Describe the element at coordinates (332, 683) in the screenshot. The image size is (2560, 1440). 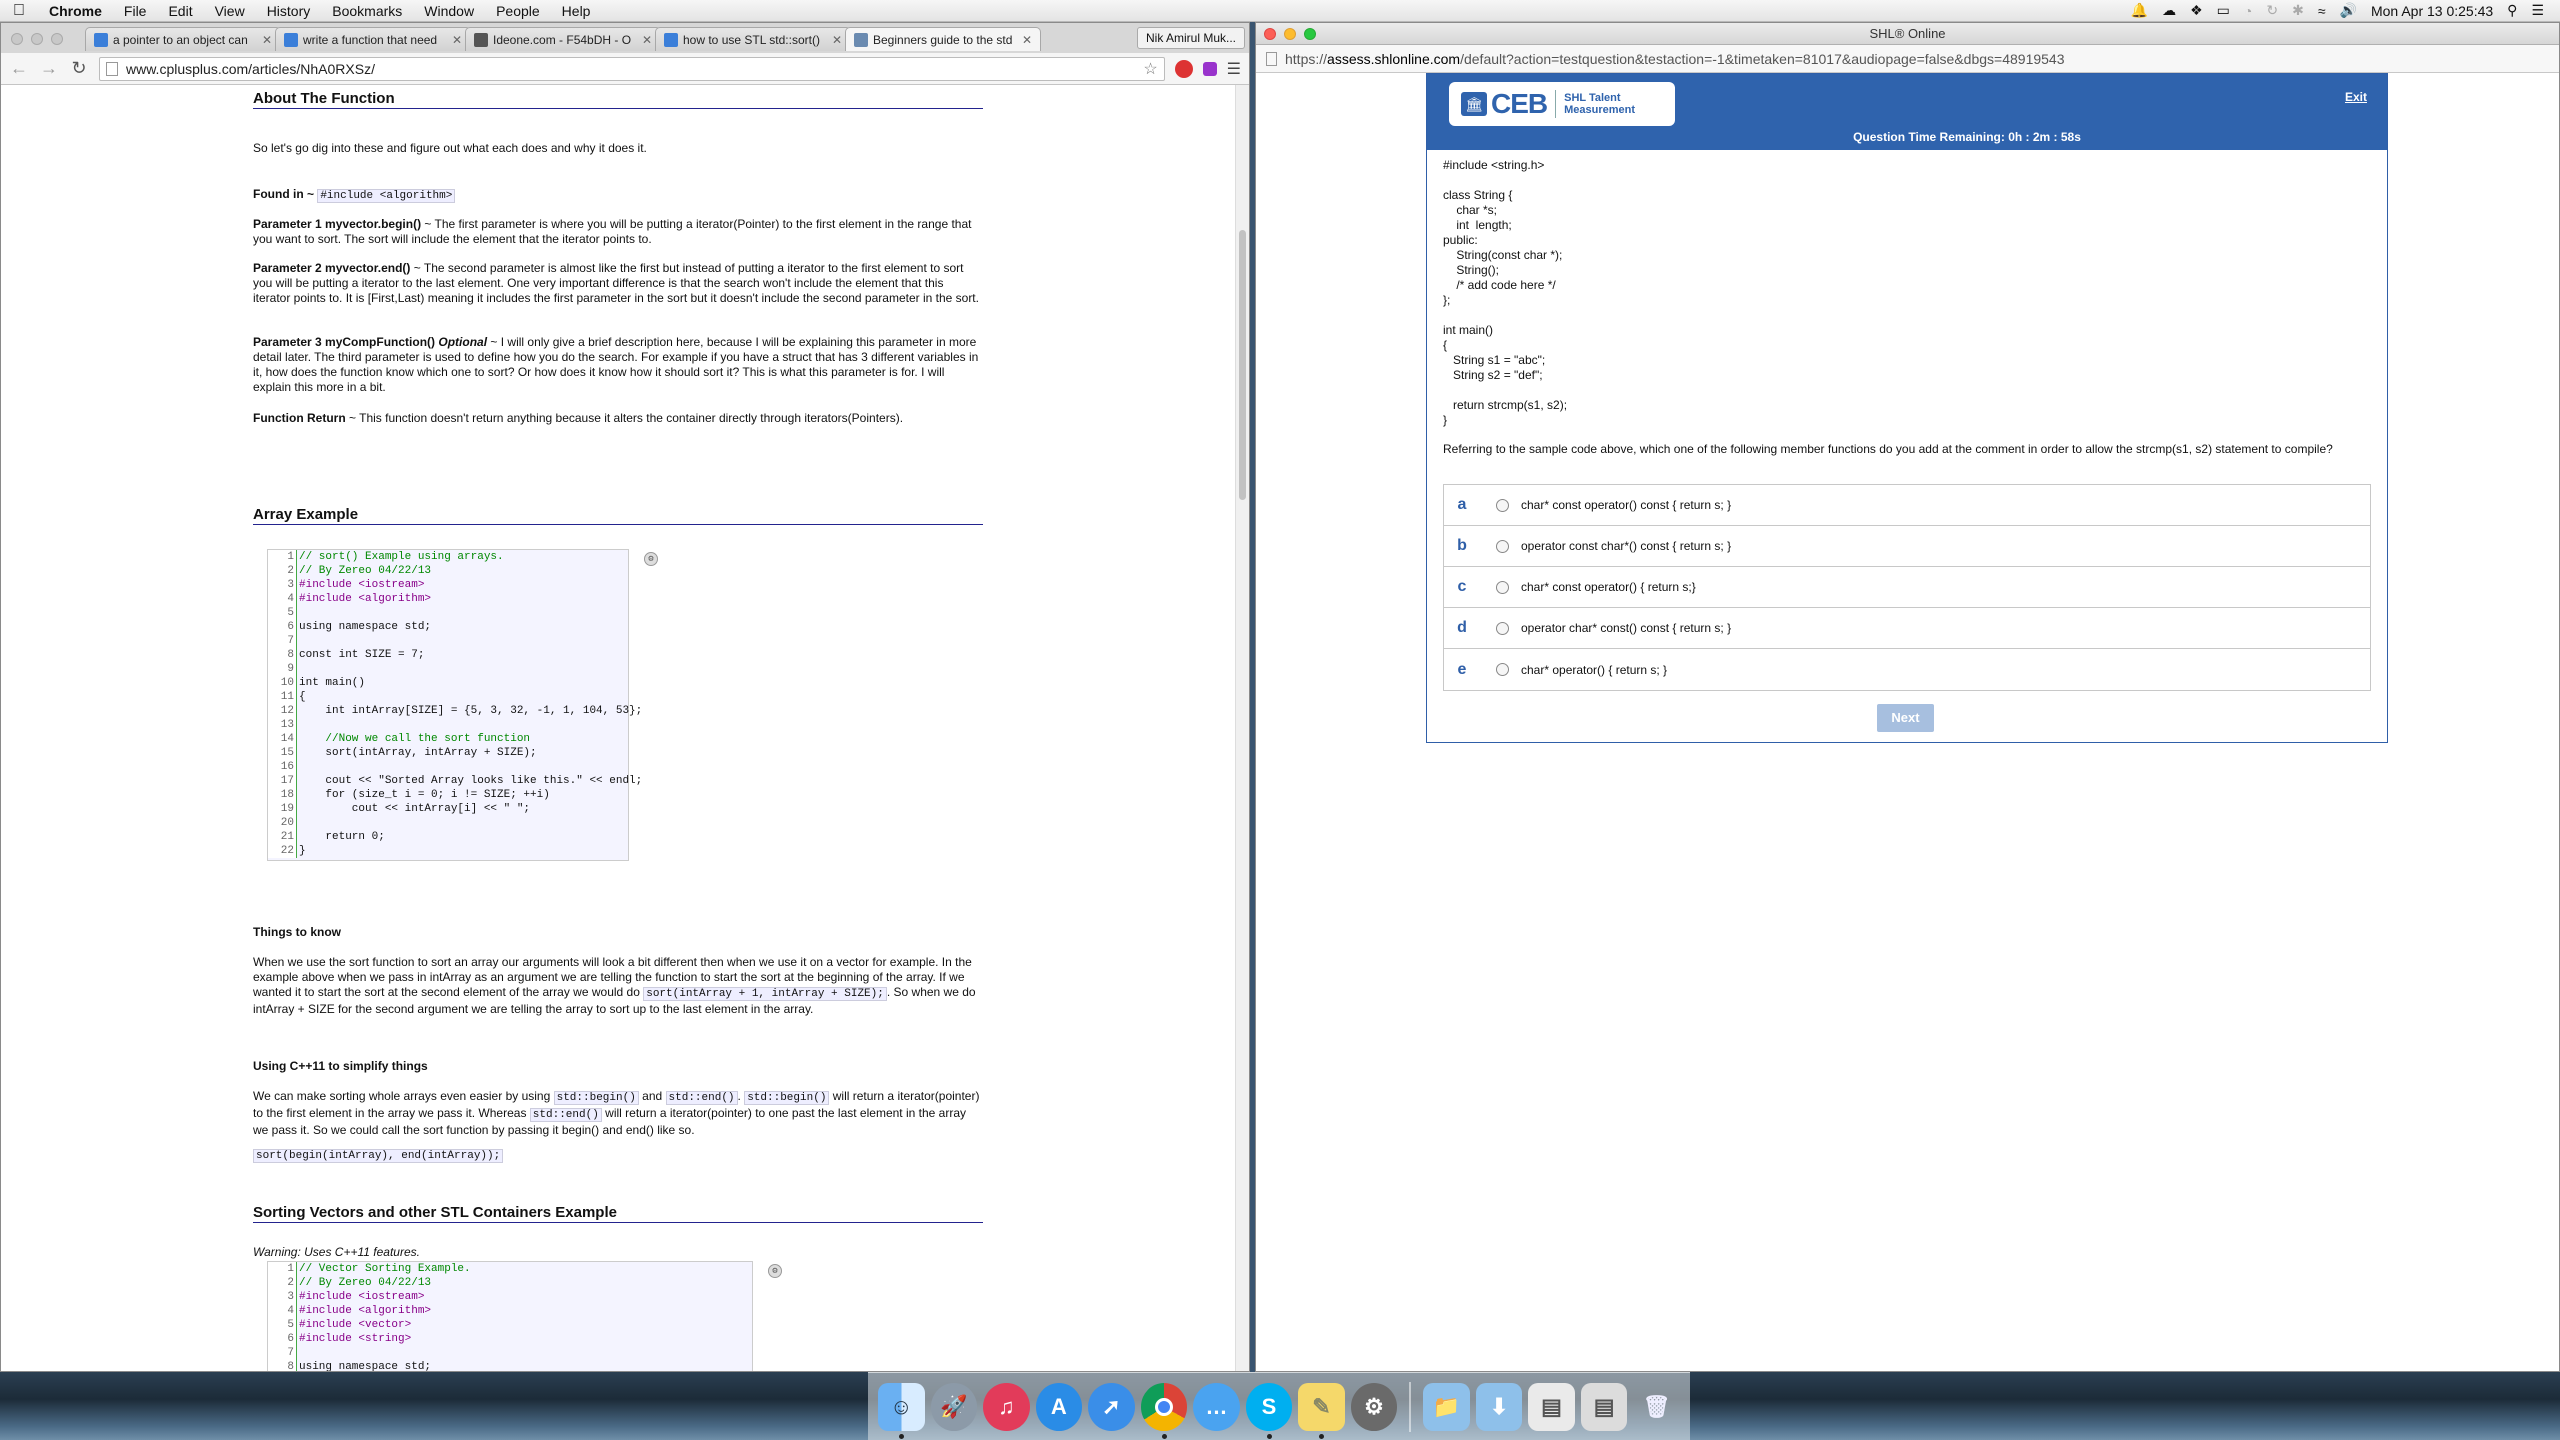
I see `code-line: int main()` at that location.